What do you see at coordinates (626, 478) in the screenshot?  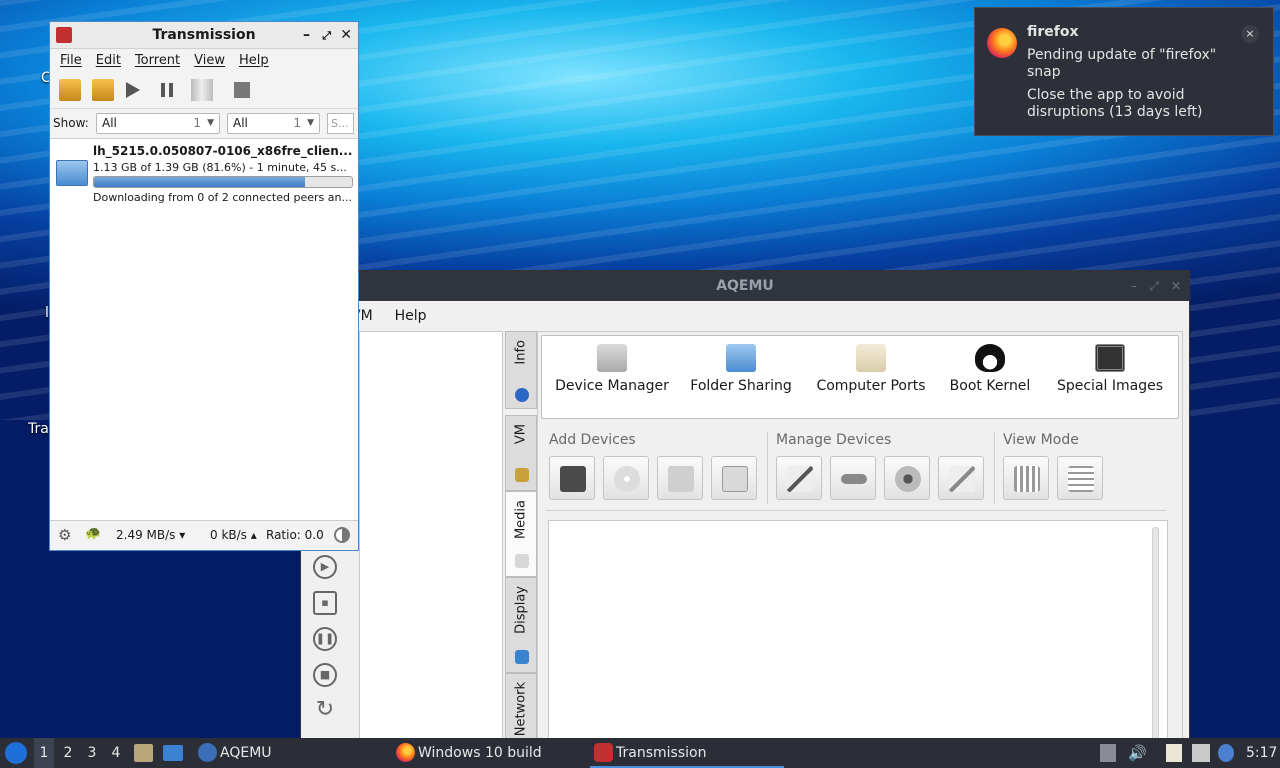 I see `add-cdrom-button` at bounding box center [626, 478].